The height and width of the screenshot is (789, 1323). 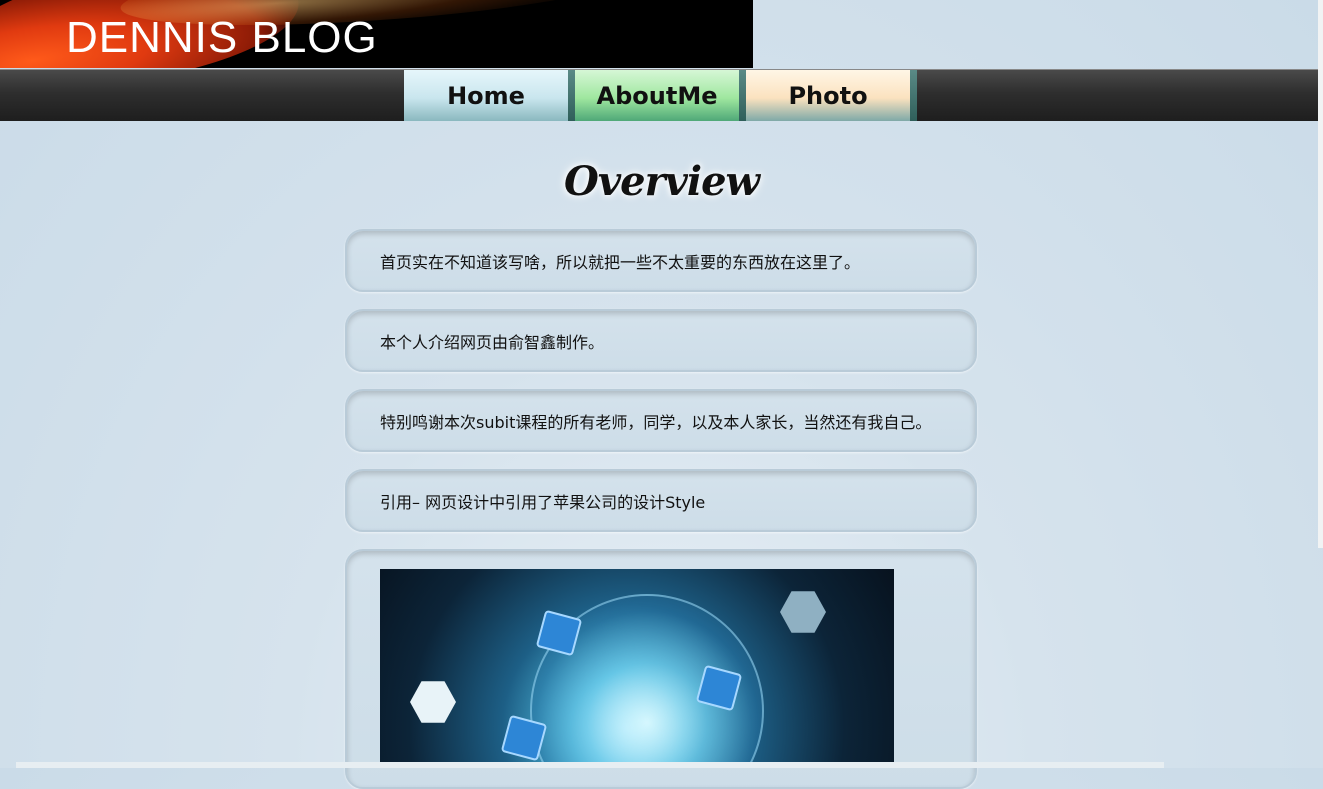 What do you see at coordinates (637, 668) in the screenshot?
I see `network-globe-image` at bounding box center [637, 668].